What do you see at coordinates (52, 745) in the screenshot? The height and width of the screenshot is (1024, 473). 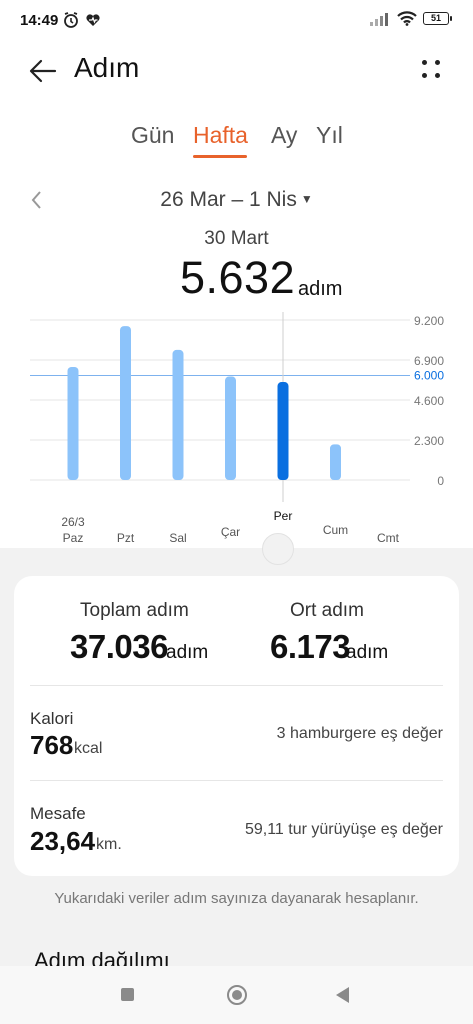 I see `calories-value: 768` at bounding box center [52, 745].